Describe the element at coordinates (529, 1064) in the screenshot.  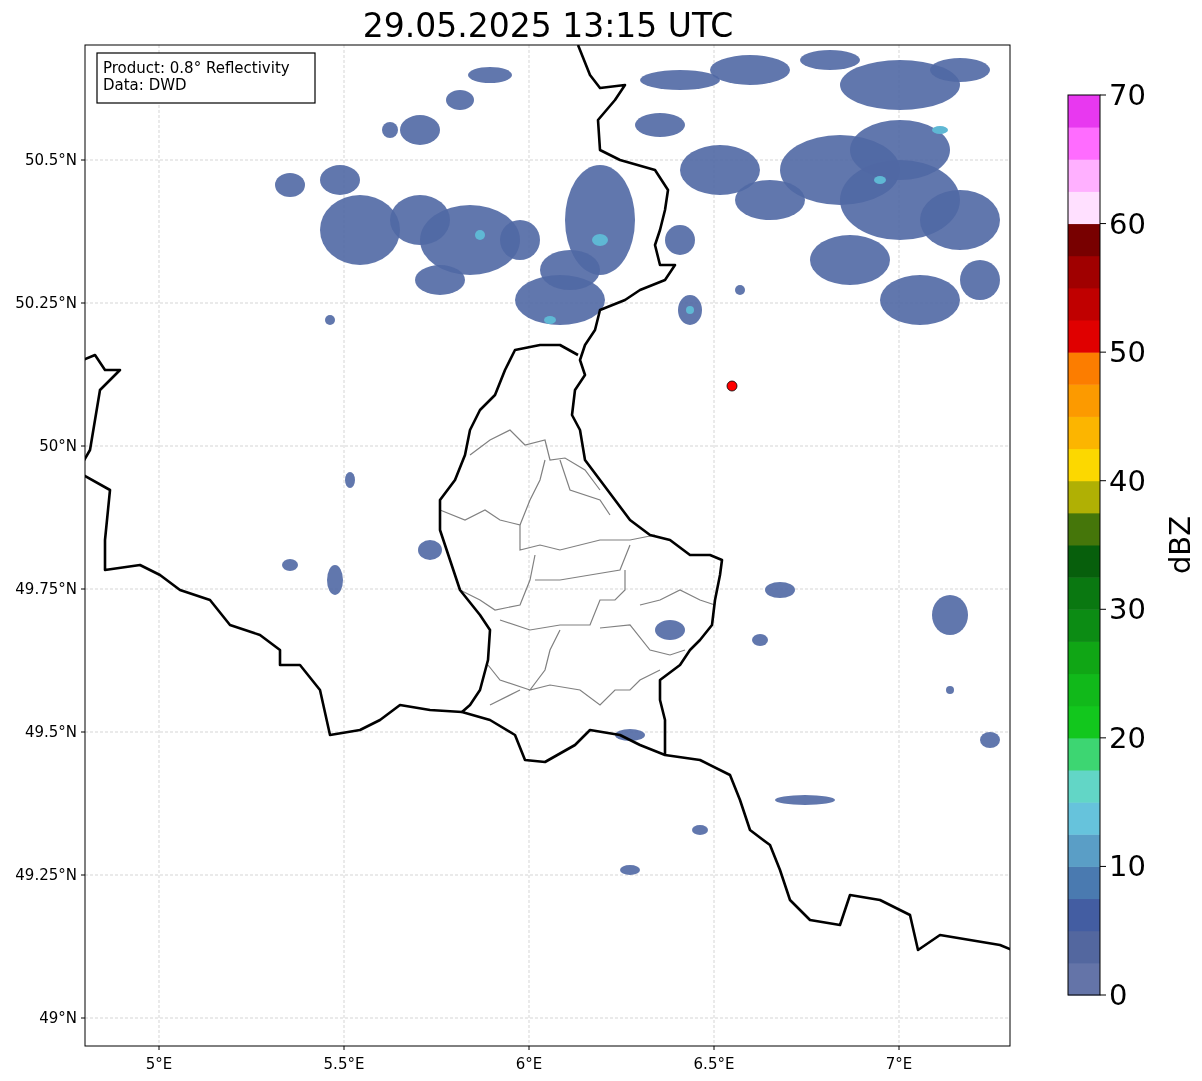
I see `longitude-label: 6°E` at that location.